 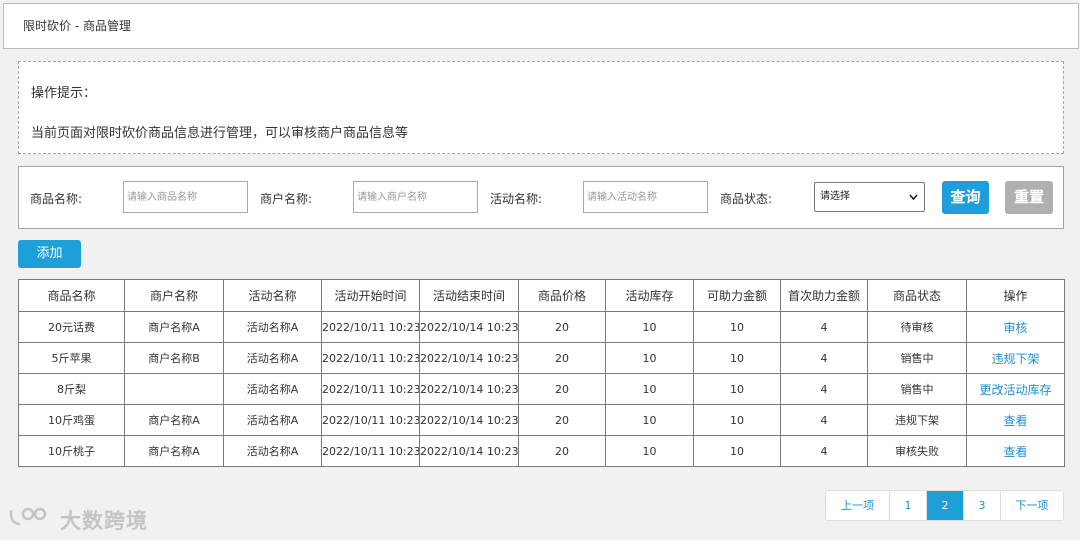 I want to click on product-status-label: 商品状态:, so click(x=746, y=199).